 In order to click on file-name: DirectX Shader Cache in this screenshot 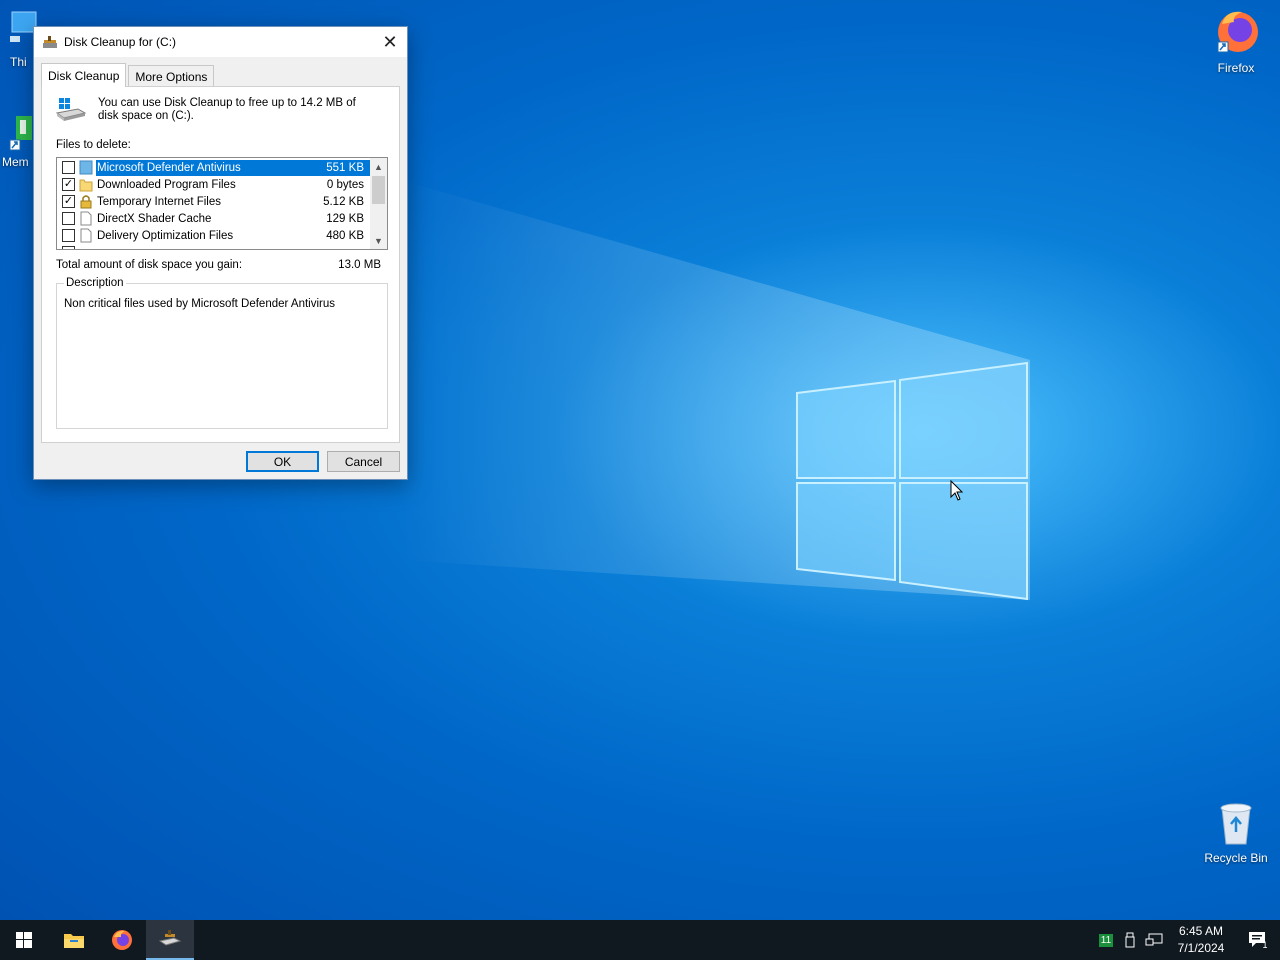, I will do `click(154, 218)`.